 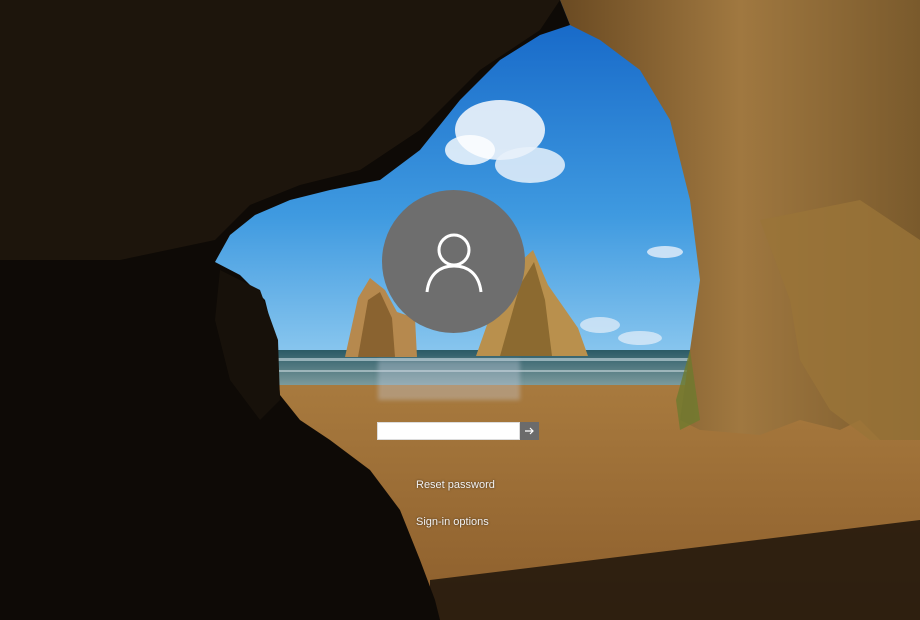 I want to click on user-silhouette-icon, so click(x=453, y=262).